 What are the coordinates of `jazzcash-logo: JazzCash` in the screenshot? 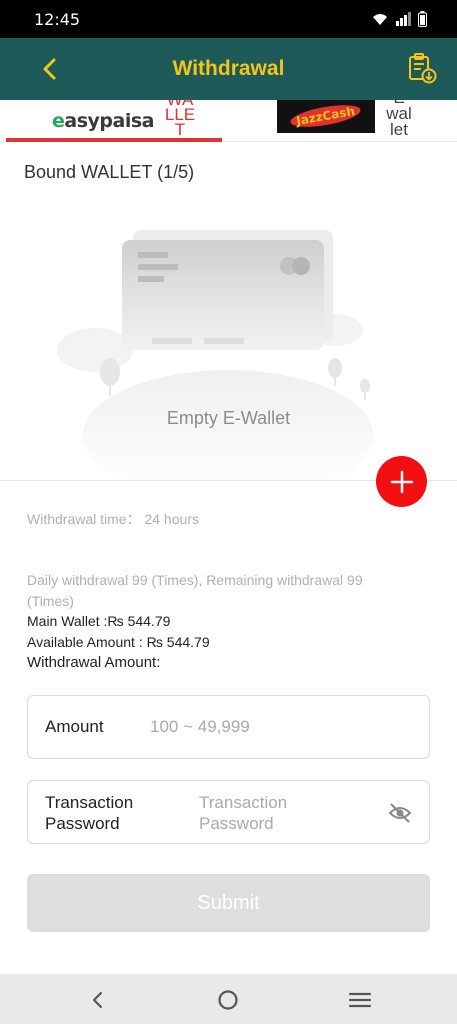 It's located at (326, 116).